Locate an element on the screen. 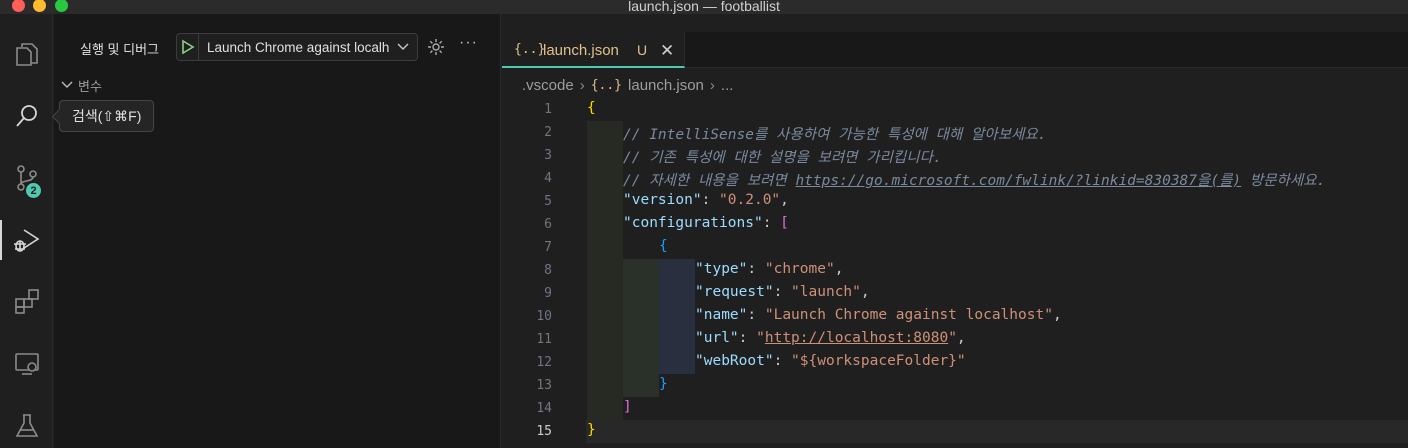 This screenshot has height=448, width=1408. code-line: 11 "url": "http://localhost:8080", is located at coordinates (955, 339).